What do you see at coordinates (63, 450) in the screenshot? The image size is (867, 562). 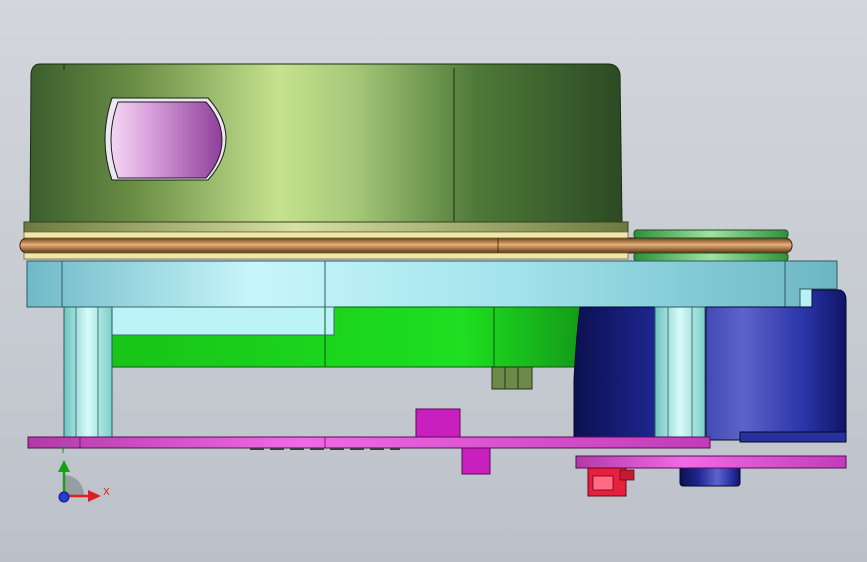 I see `triad-y-label: Y` at bounding box center [63, 450].